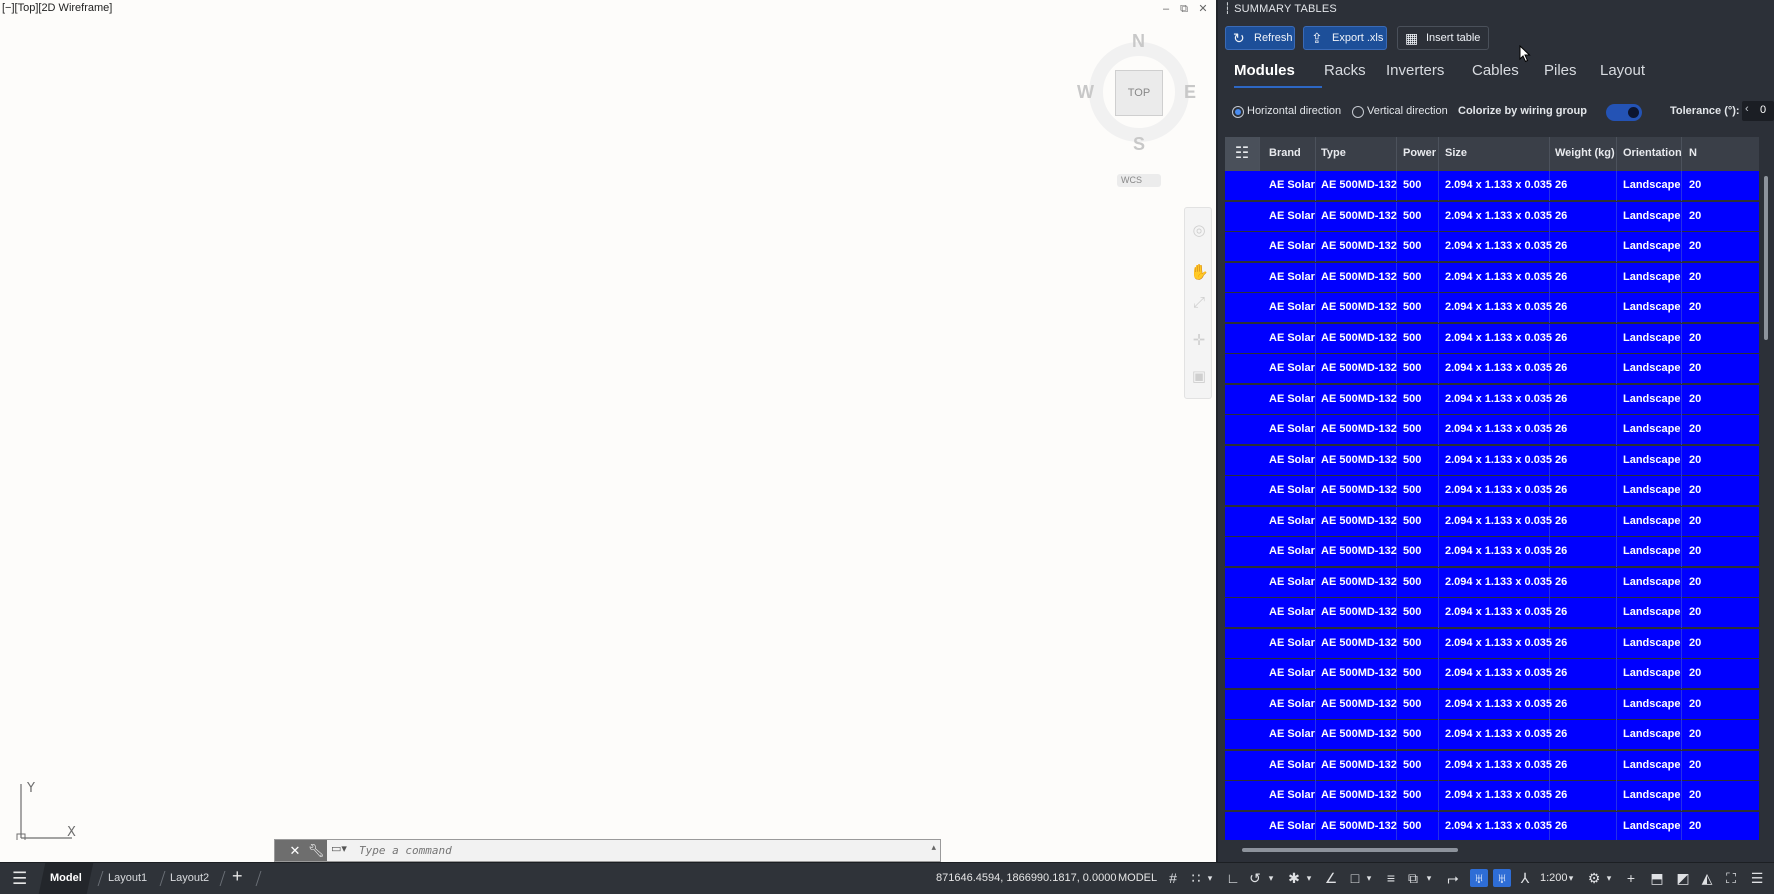 This screenshot has height=894, width=1774. What do you see at coordinates (1138, 41) in the screenshot?
I see `viewcube-north: N` at bounding box center [1138, 41].